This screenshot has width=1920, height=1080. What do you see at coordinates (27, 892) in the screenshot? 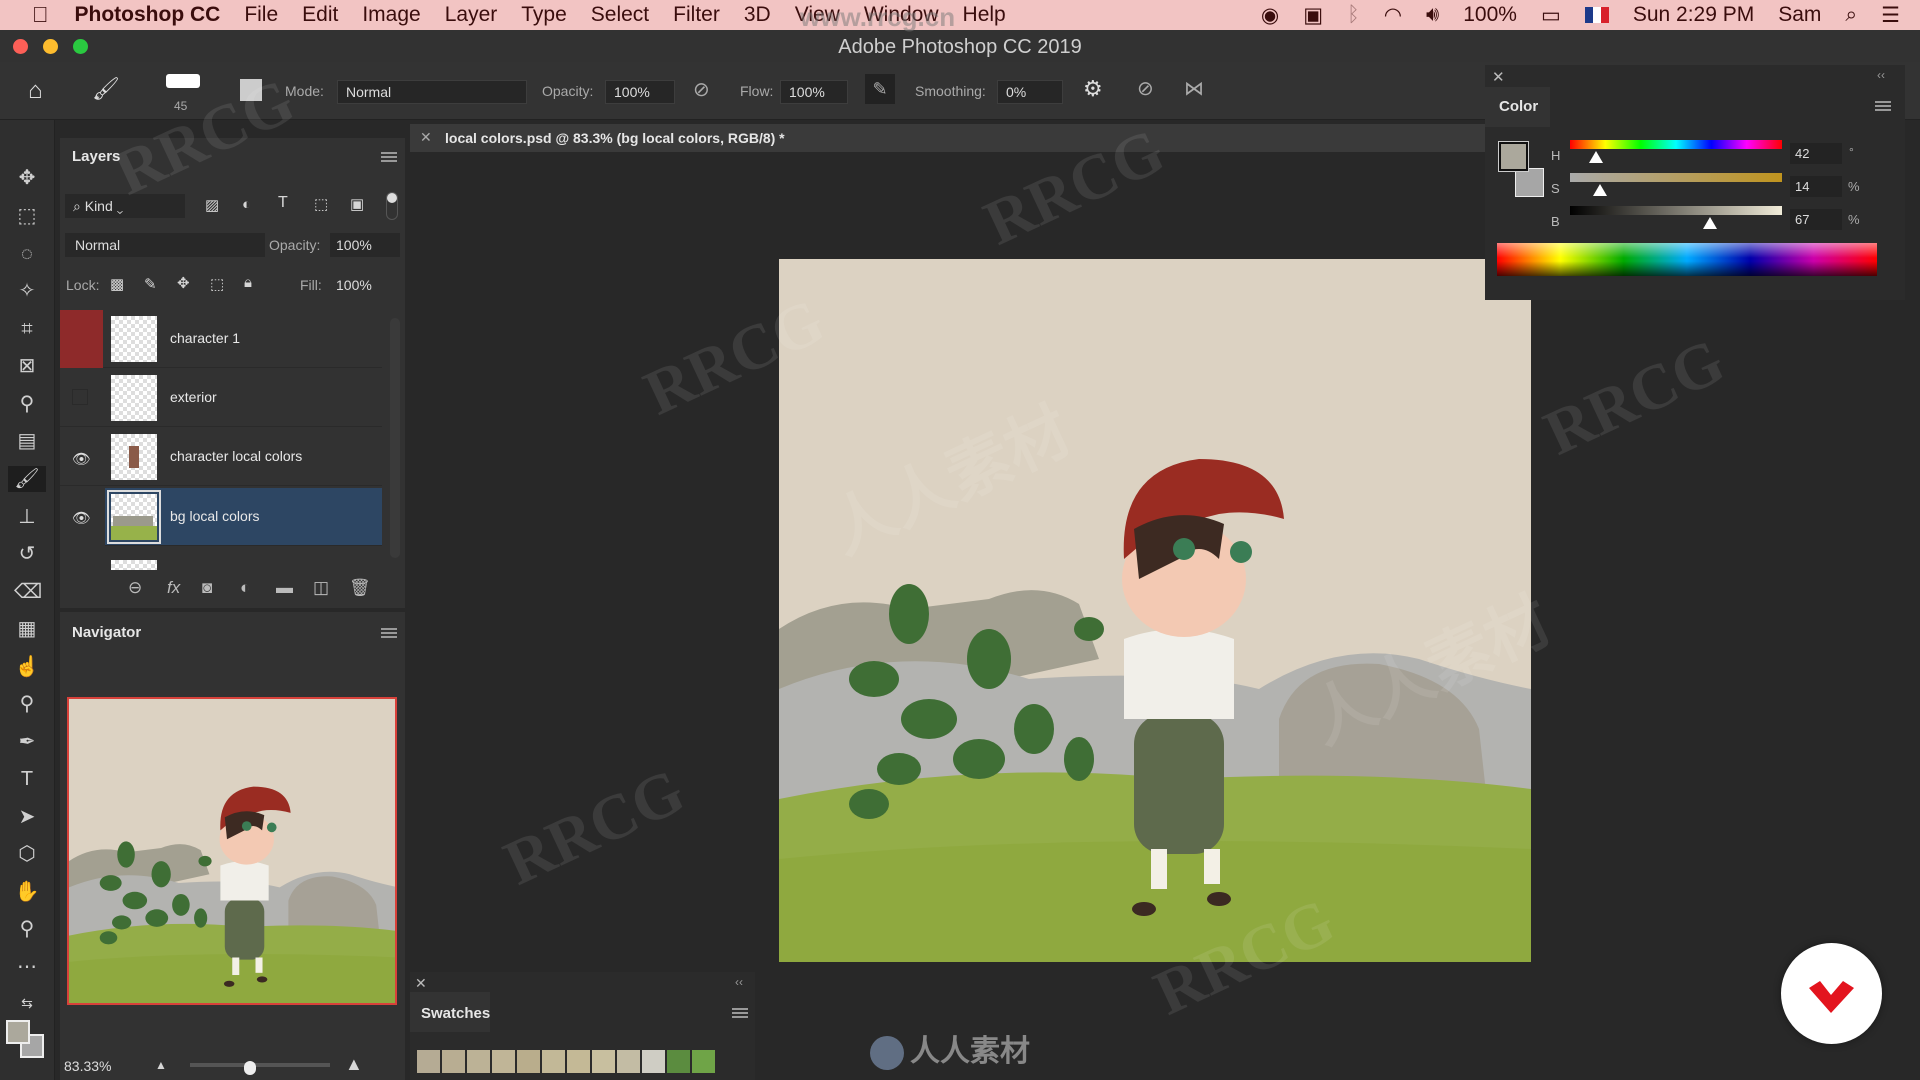
I see `hand-tool-icon: ✋` at bounding box center [27, 892].